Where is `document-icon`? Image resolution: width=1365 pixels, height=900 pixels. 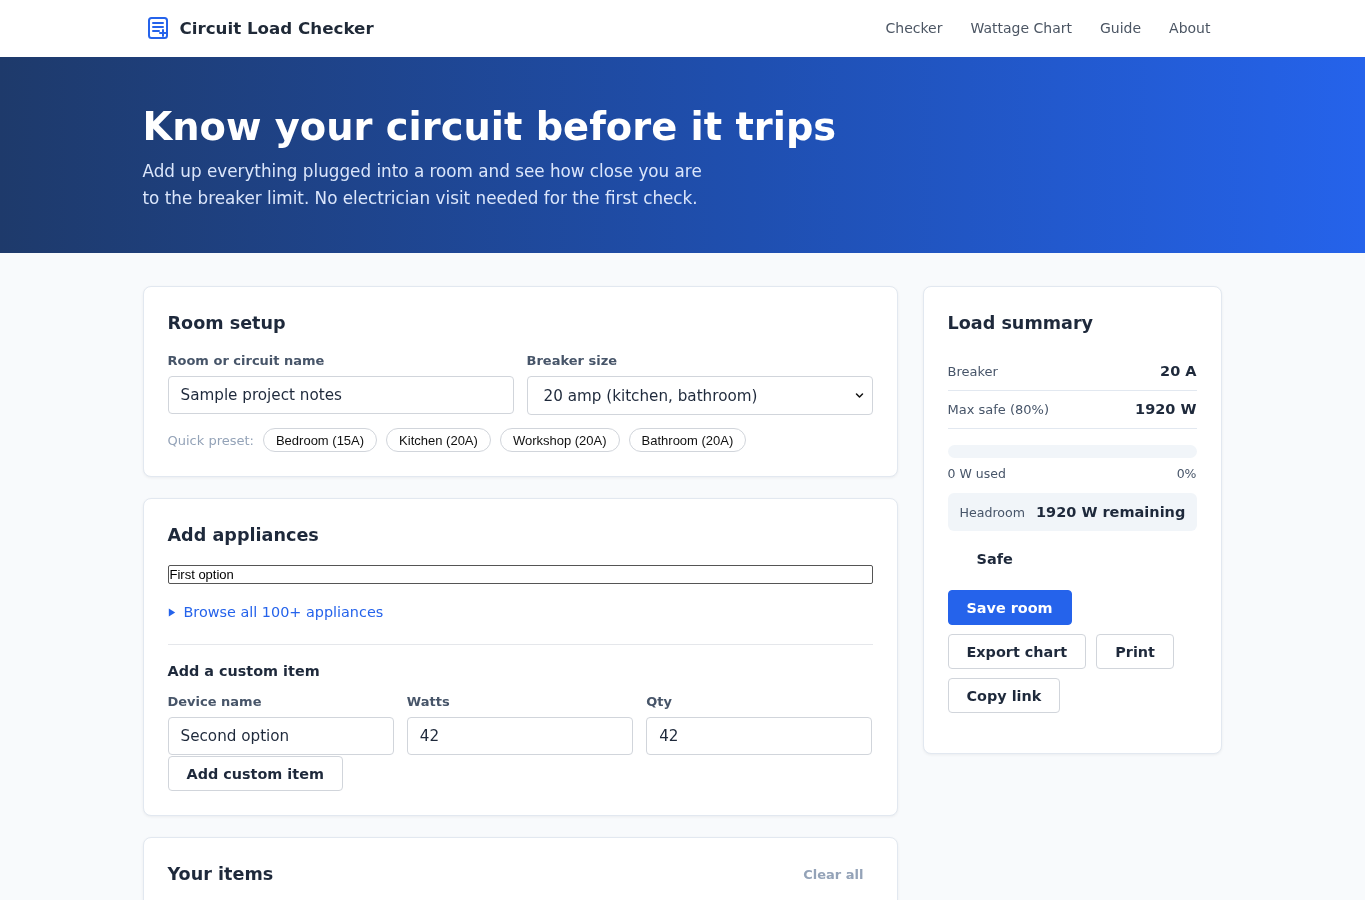 document-icon is located at coordinates (157, 27).